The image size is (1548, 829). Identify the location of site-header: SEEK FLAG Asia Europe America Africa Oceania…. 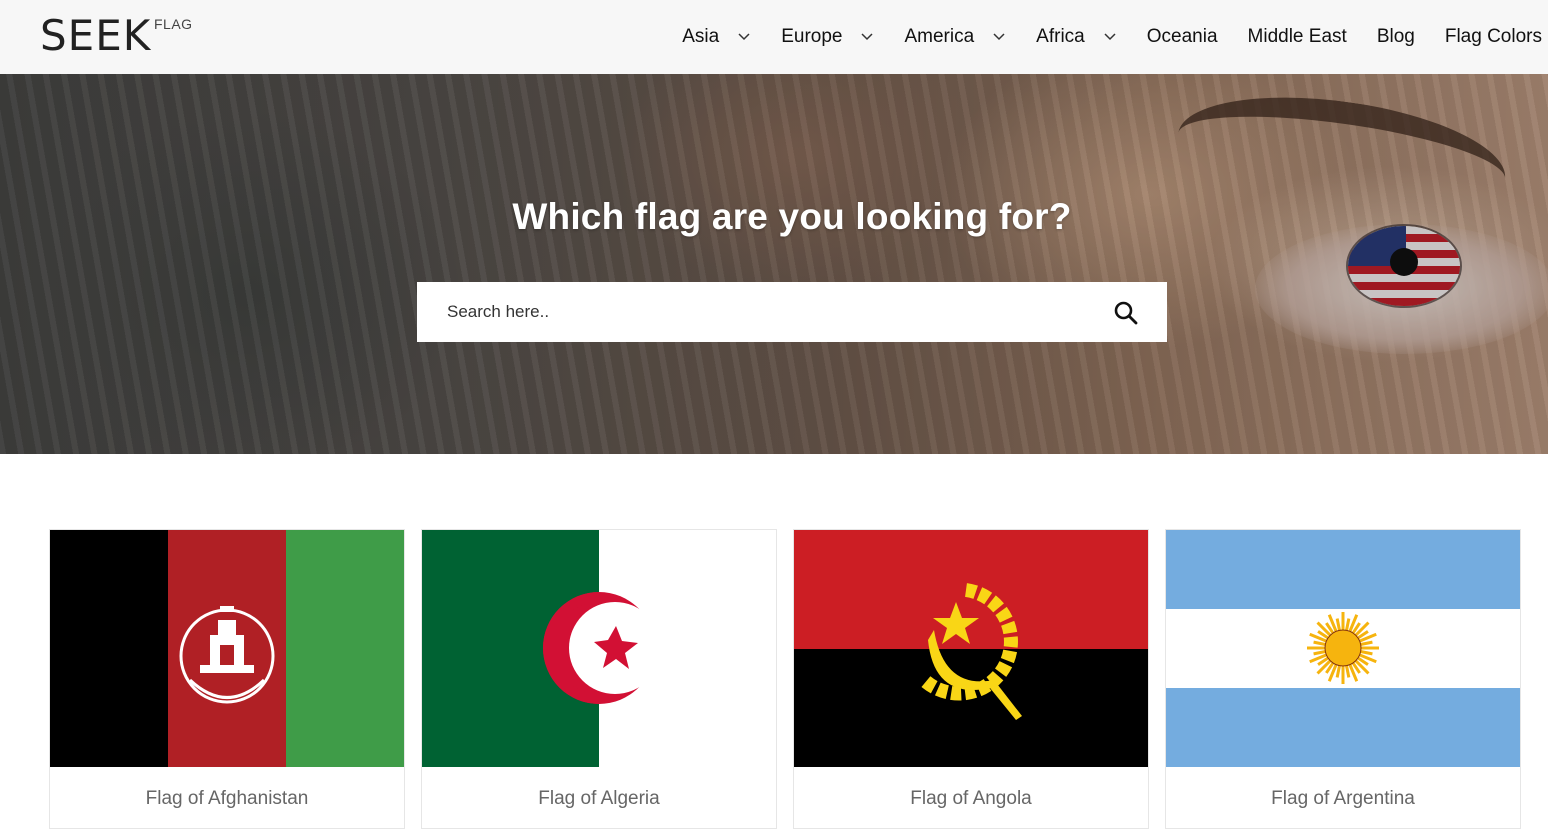
(774, 37).